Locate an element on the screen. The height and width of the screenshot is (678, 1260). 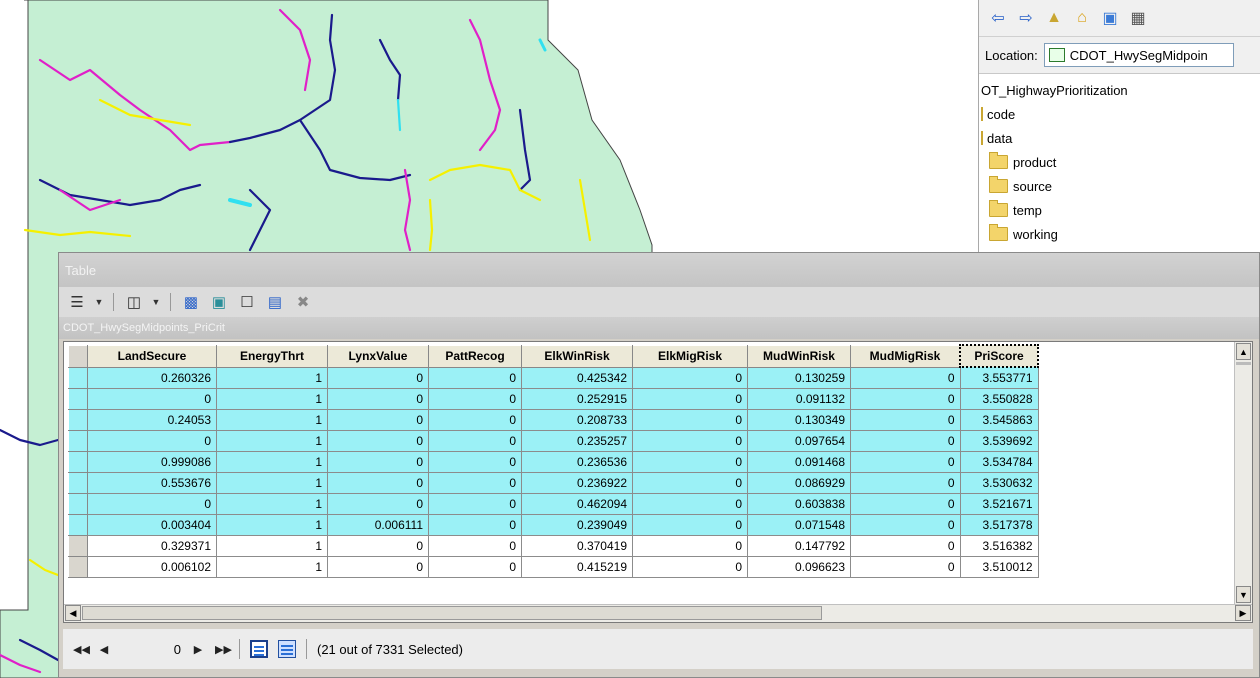
table-name-tab: CDOT_HwySegMidpoints_PriCrit is located at coordinates (659, 328).